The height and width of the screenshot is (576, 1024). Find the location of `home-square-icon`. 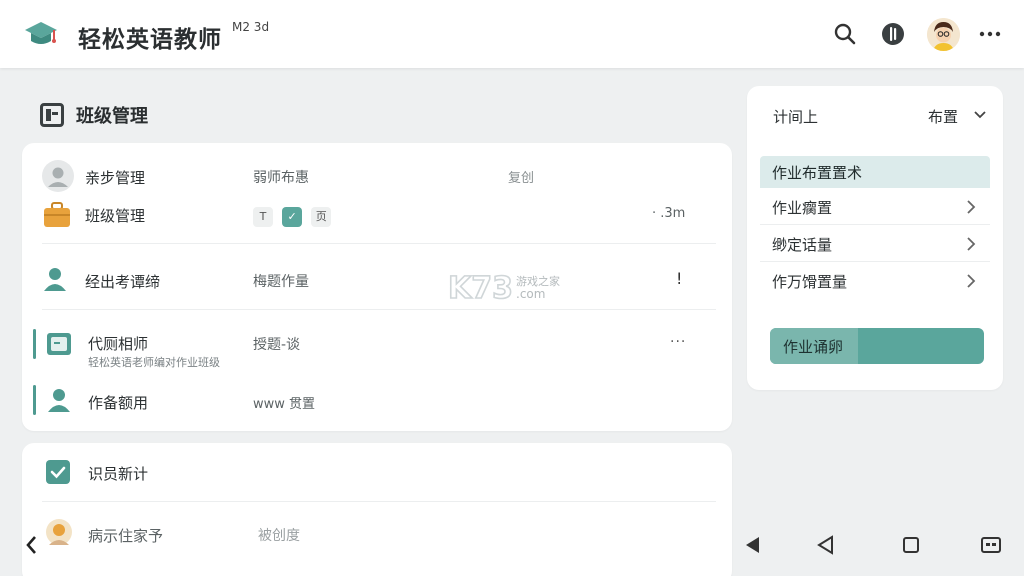

home-square-icon is located at coordinates (911, 545).